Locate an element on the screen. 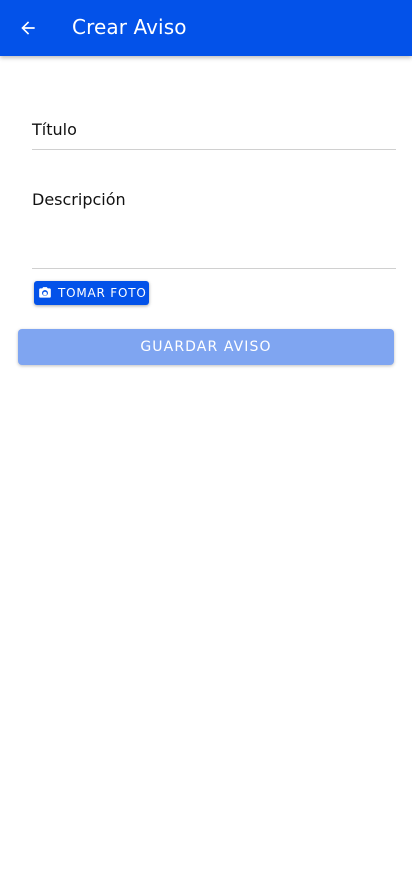 The image size is (412, 883). arrow-back-icon is located at coordinates (28, 28).